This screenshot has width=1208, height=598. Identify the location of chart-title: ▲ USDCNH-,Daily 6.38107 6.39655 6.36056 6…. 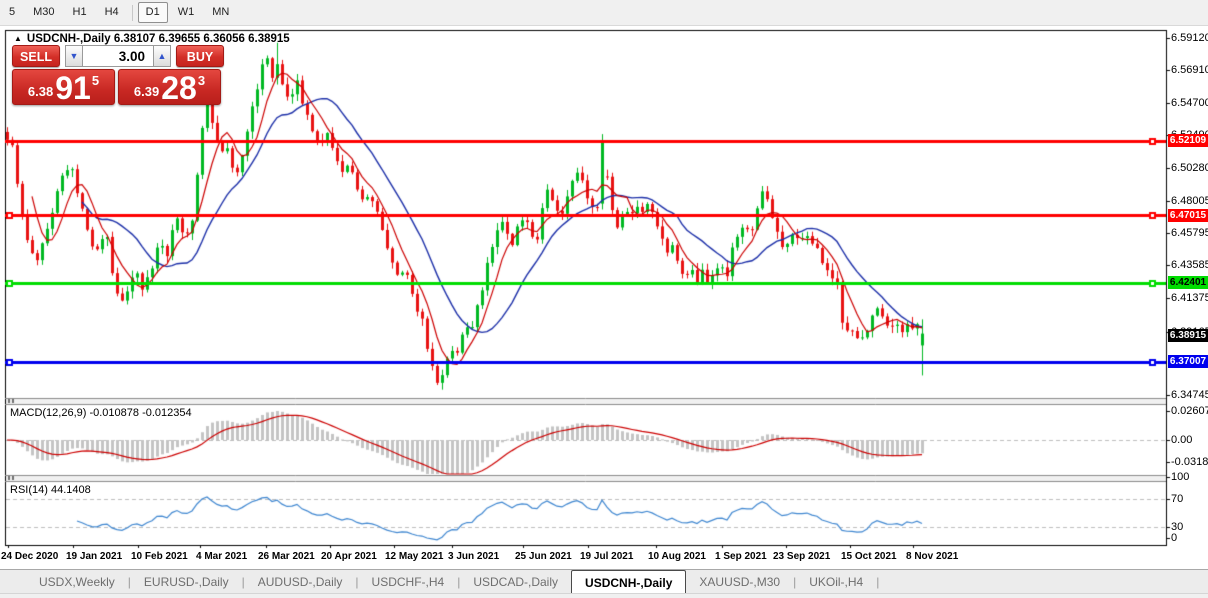
(152, 39).